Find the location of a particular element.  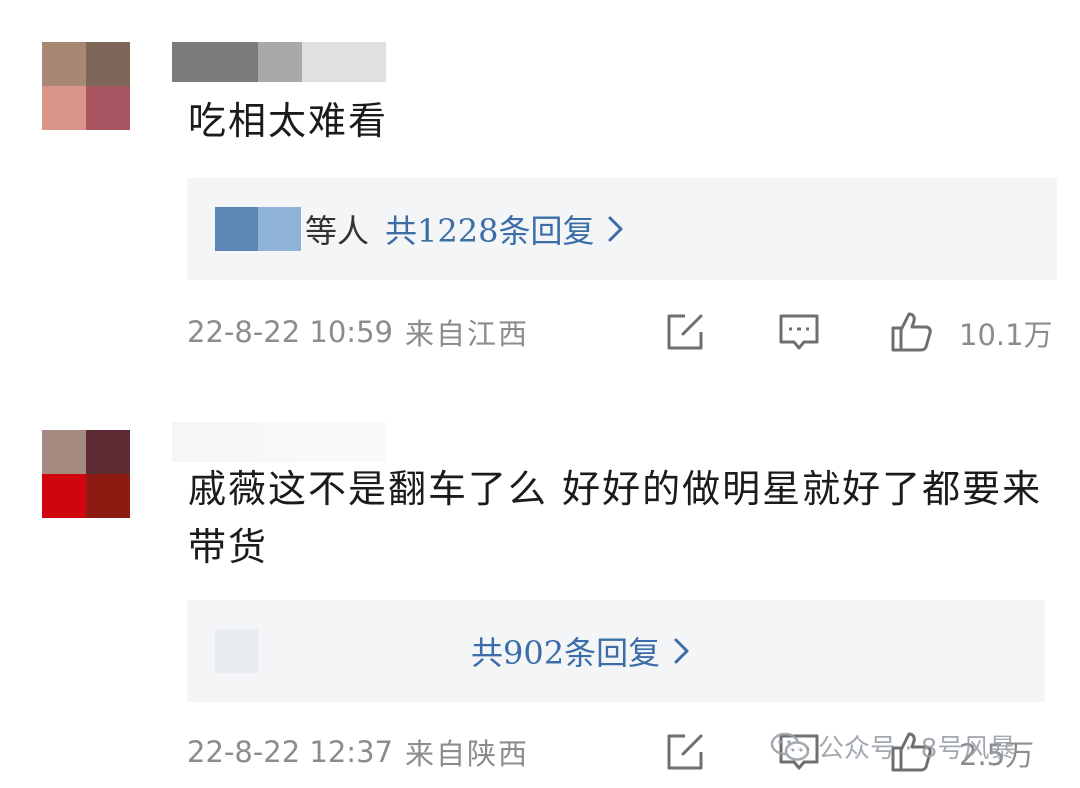

reply-summary: 等人 共1228条回复 is located at coordinates (622, 229).